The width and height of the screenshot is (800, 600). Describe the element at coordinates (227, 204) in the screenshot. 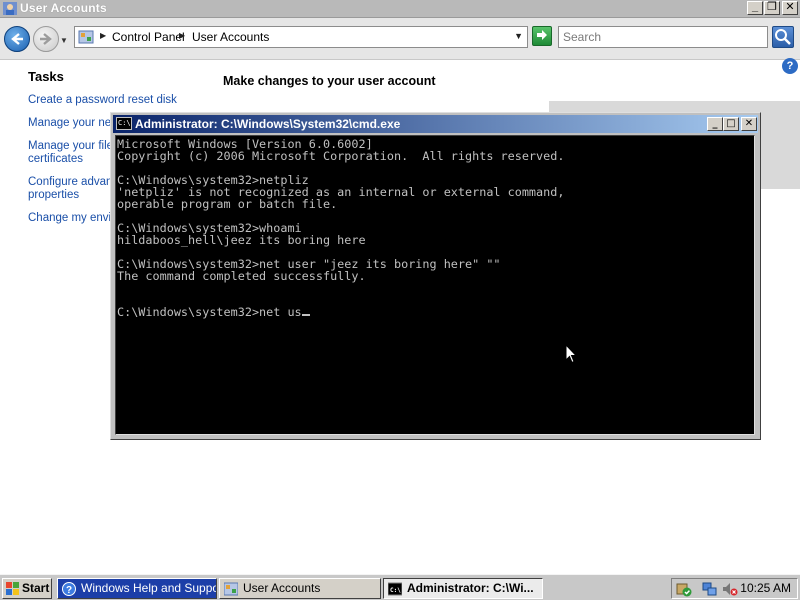

I see `console-line: operable program or batch file.` at that location.